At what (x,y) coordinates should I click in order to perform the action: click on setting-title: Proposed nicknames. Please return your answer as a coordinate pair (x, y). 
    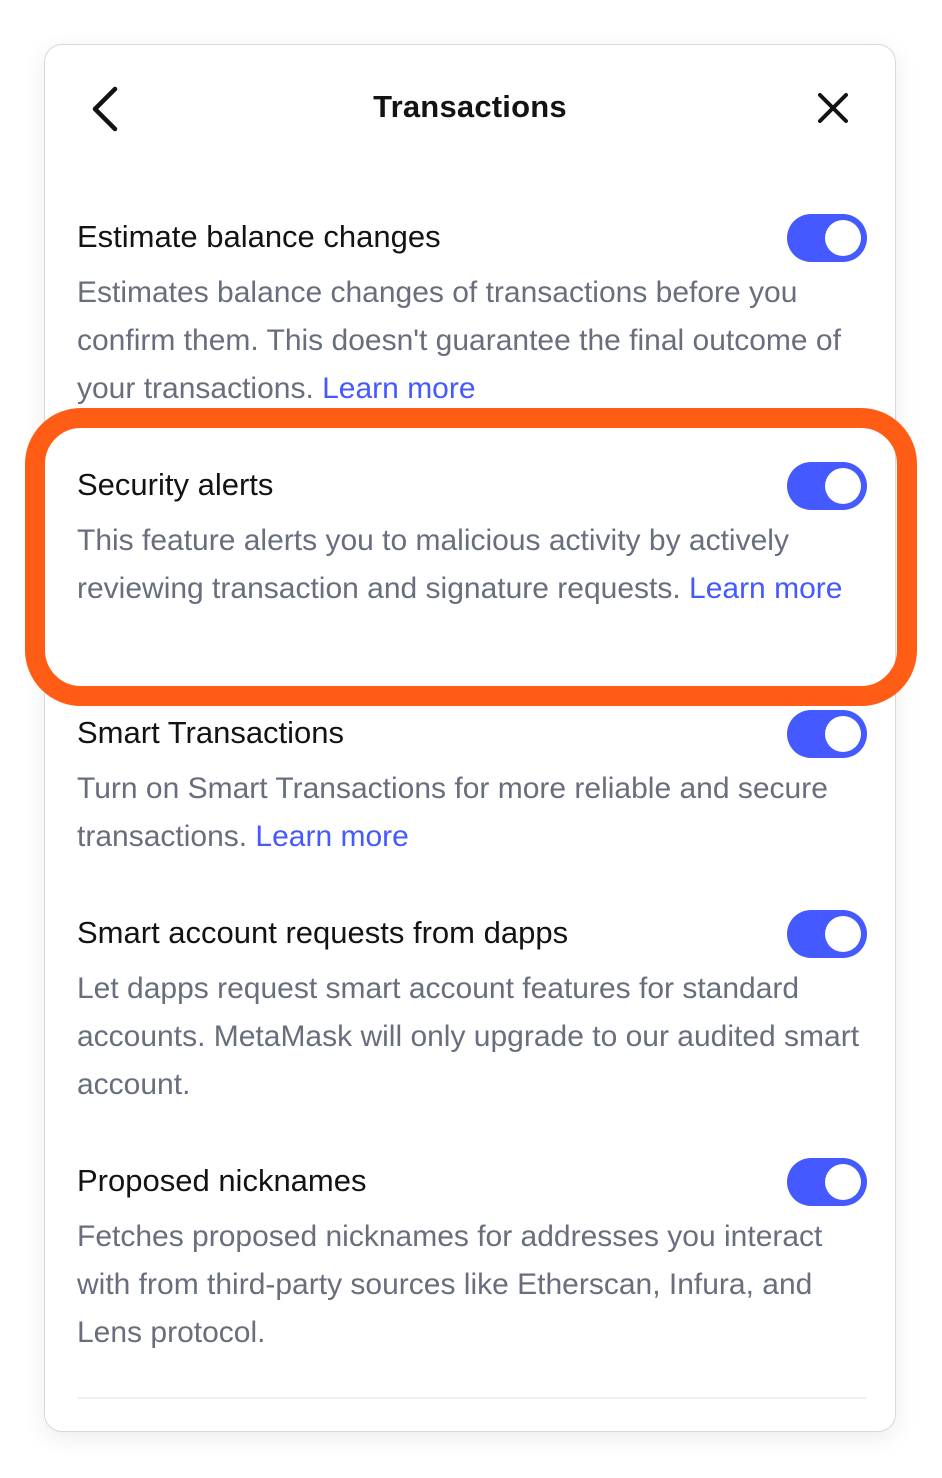
    Looking at the image, I should click on (222, 1180).